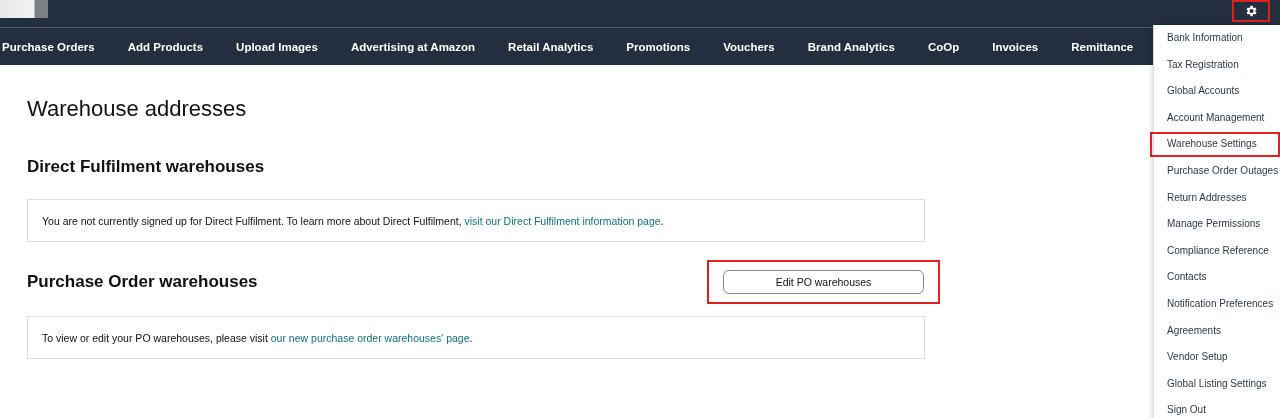  Describe the element at coordinates (142, 282) in the screenshot. I see `section-heading: Purchase Order warehouses` at that location.